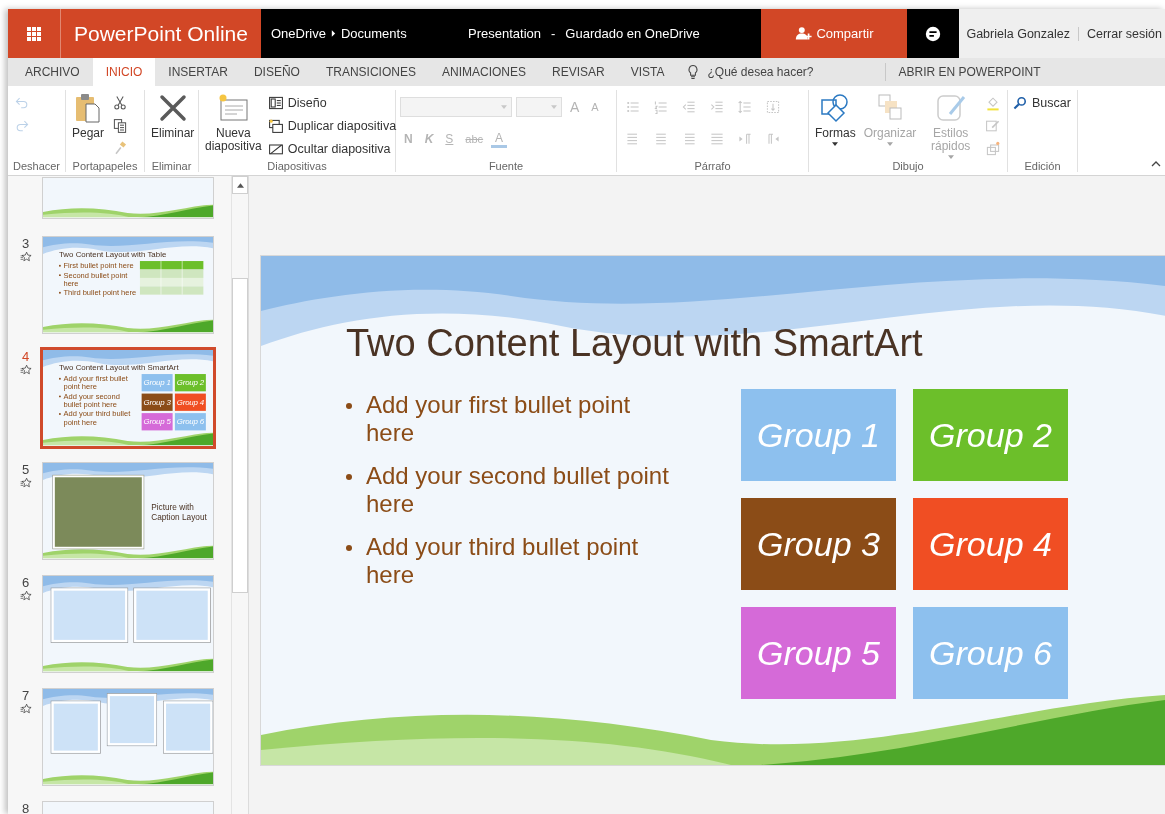 The image size is (1165, 814). Describe the element at coordinates (990, 544) in the screenshot. I see `smartart-shape: Group 4` at that location.